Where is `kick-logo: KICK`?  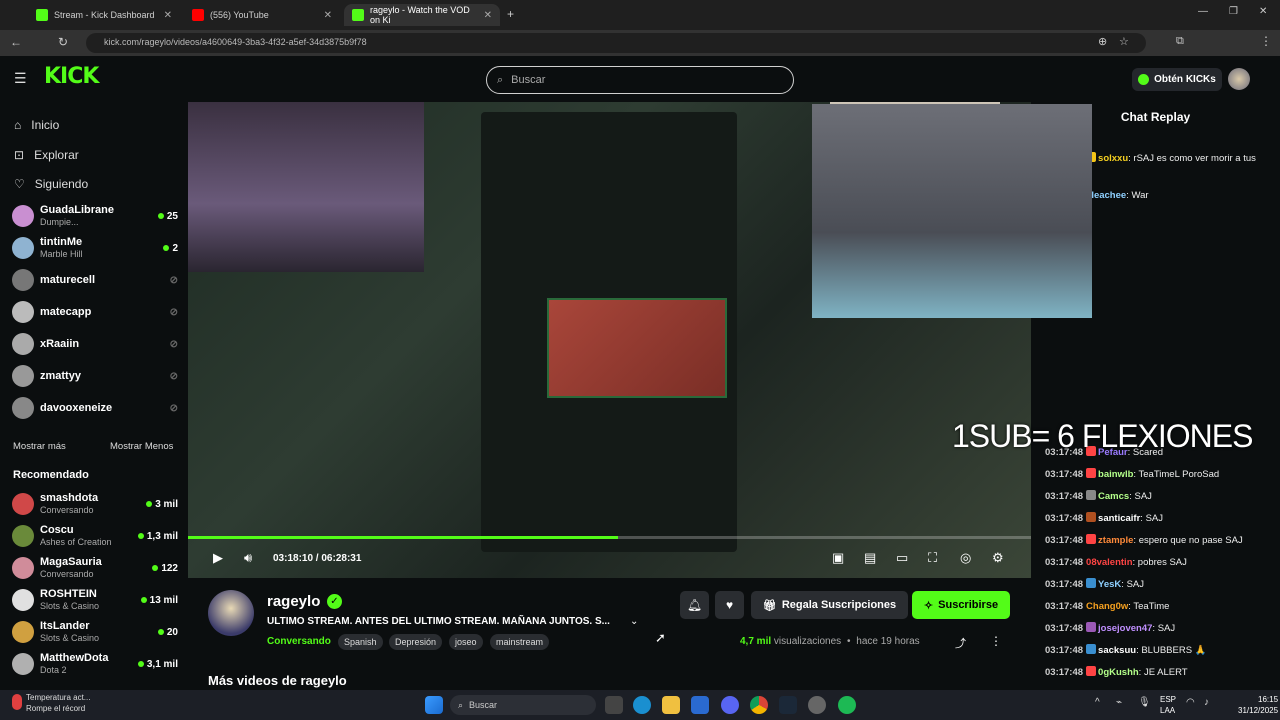
kick-logo: KICK is located at coordinates (71, 76).